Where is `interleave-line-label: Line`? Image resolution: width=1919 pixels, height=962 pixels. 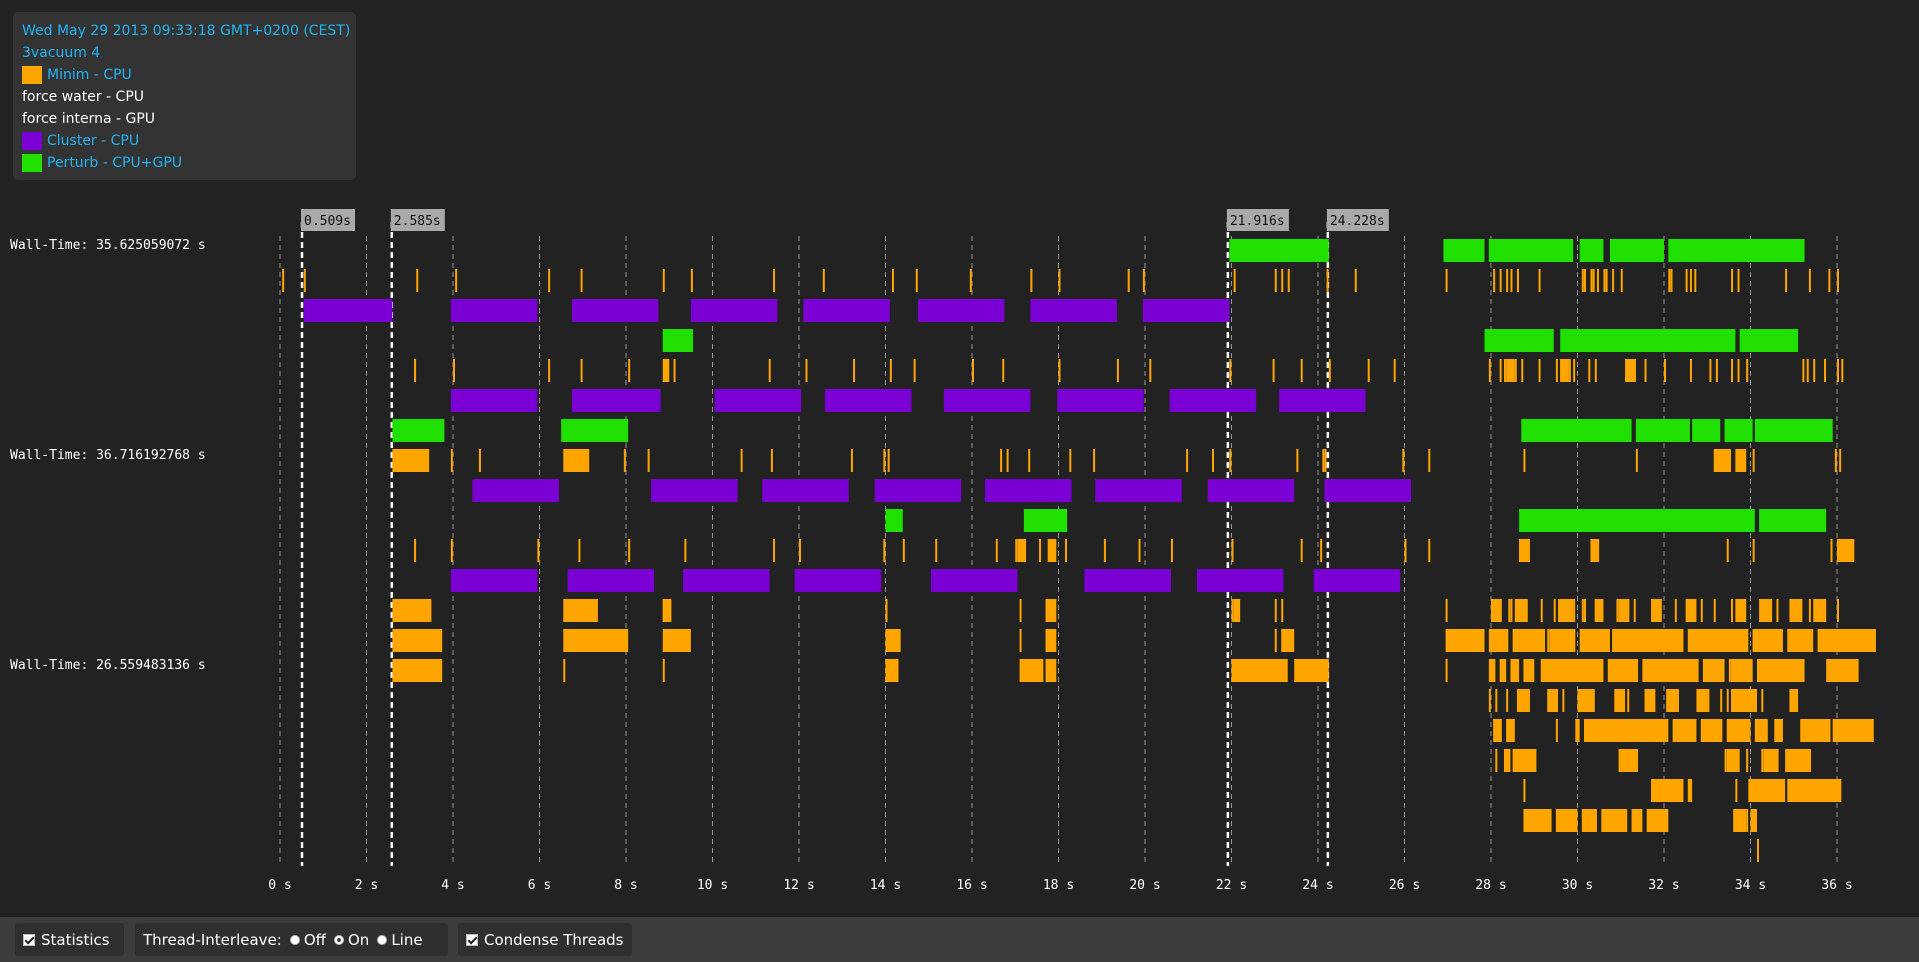 interleave-line-label: Line is located at coordinates (406, 940).